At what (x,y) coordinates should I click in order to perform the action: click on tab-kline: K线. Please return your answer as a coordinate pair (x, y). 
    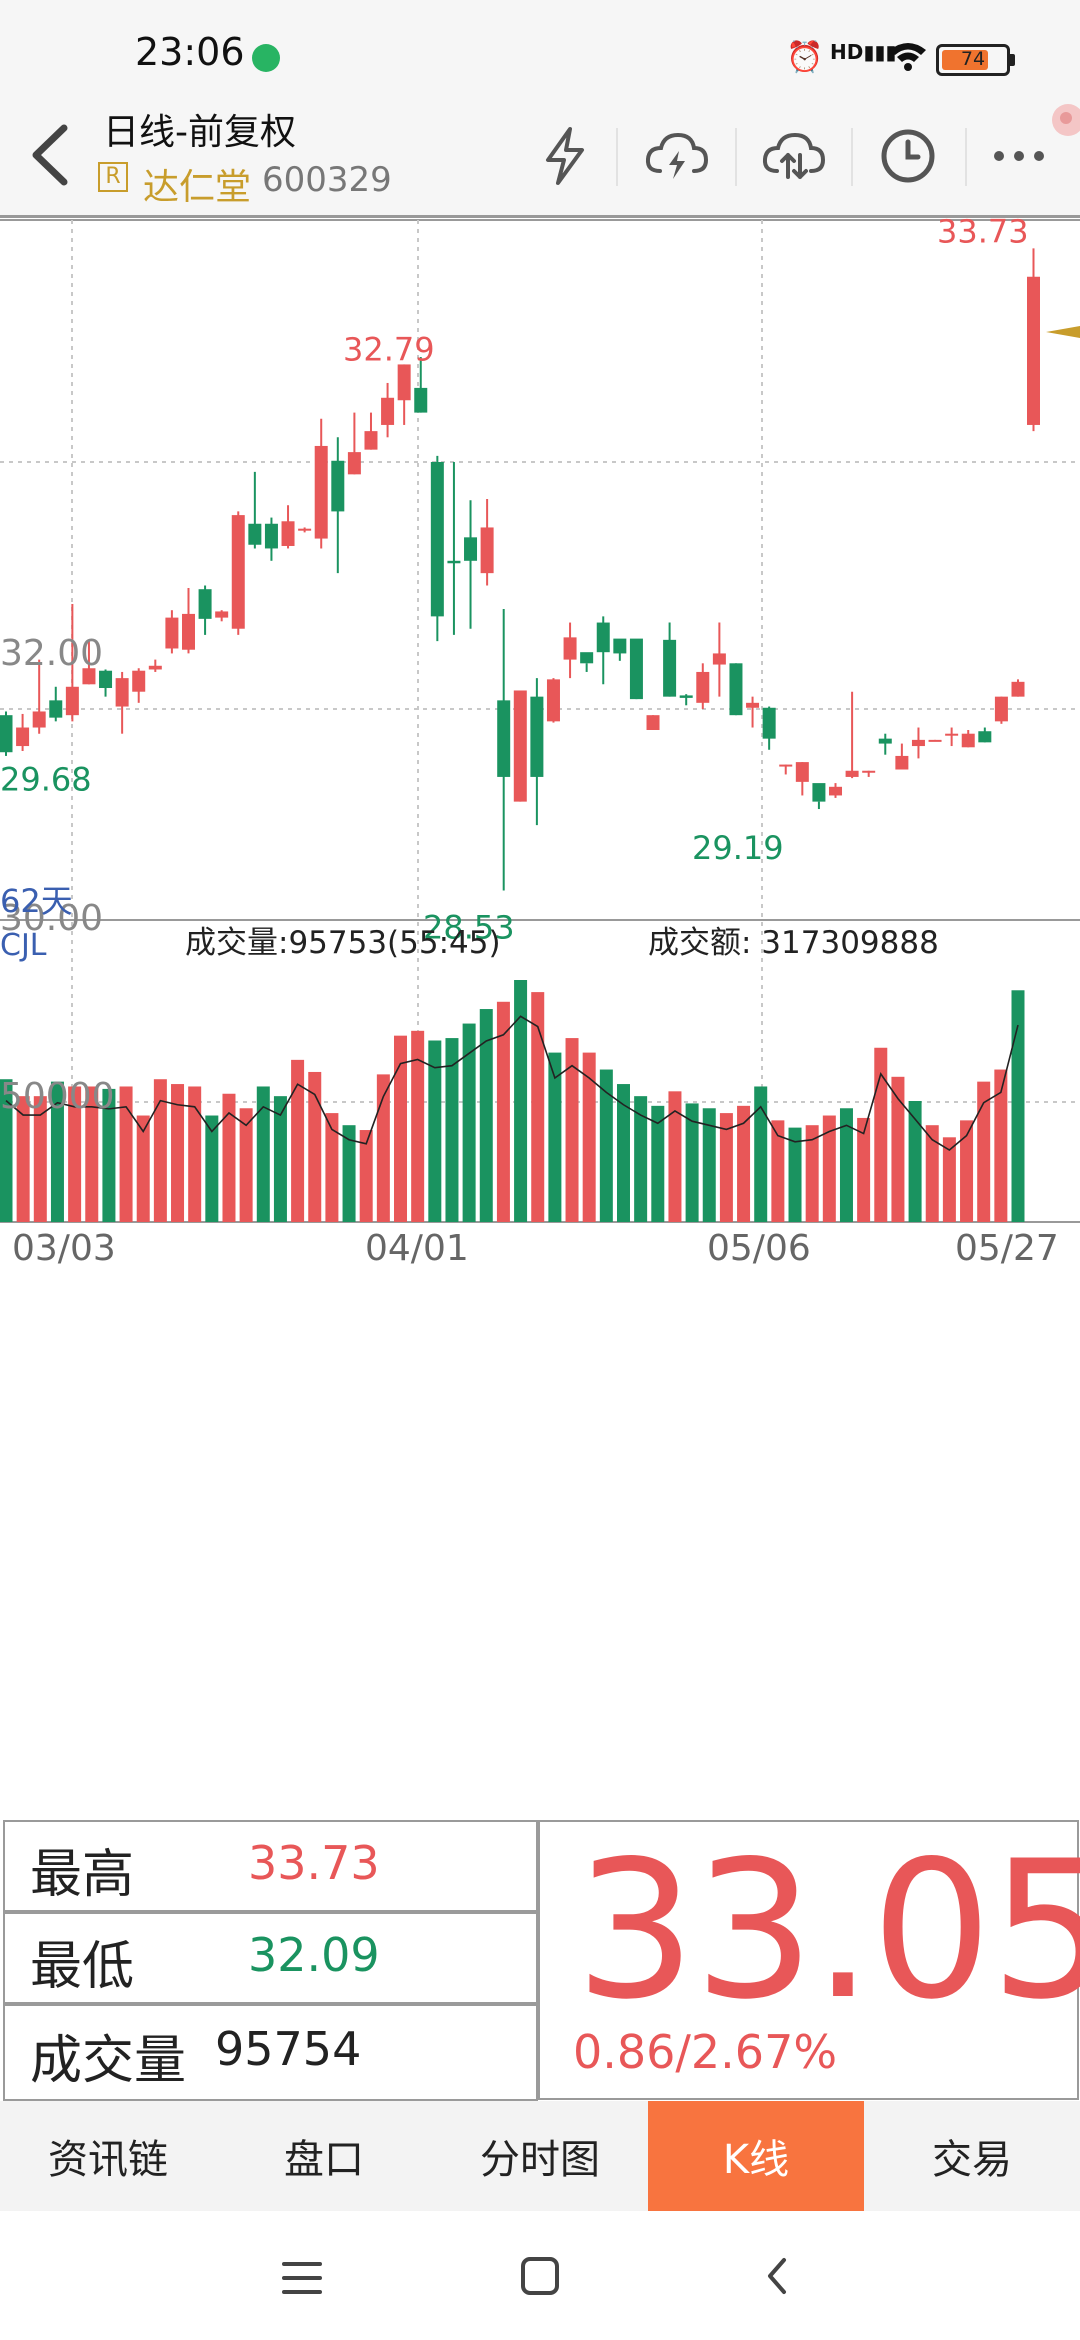
    Looking at the image, I should click on (756, 2156).